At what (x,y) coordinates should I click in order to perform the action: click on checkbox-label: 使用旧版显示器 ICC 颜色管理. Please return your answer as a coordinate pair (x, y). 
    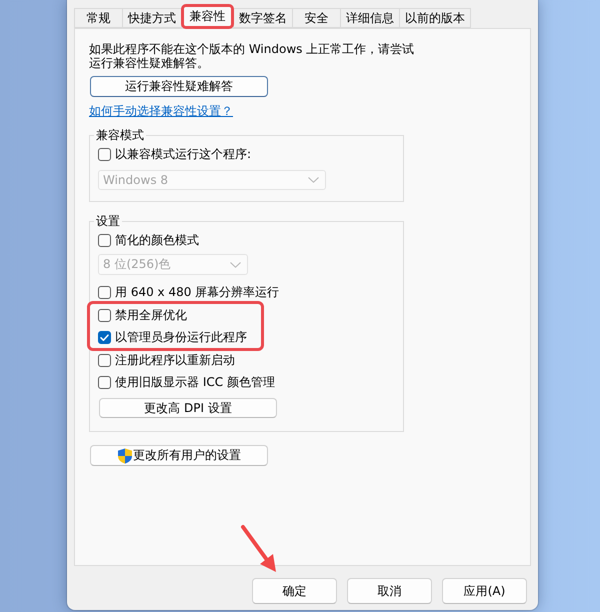
    Looking at the image, I should click on (195, 382).